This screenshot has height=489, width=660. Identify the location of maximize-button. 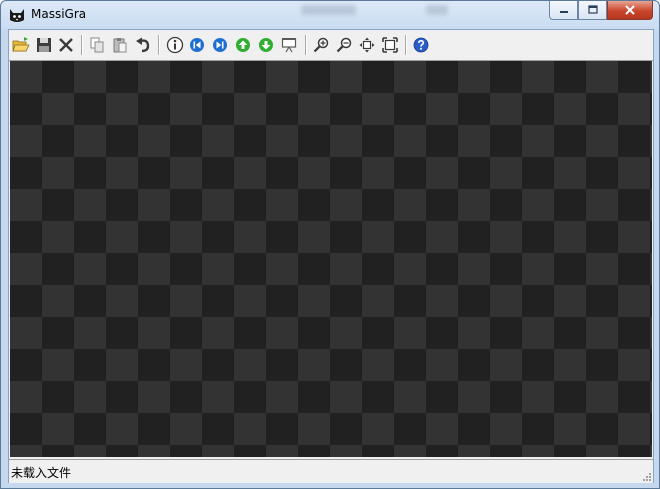
(592, 10).